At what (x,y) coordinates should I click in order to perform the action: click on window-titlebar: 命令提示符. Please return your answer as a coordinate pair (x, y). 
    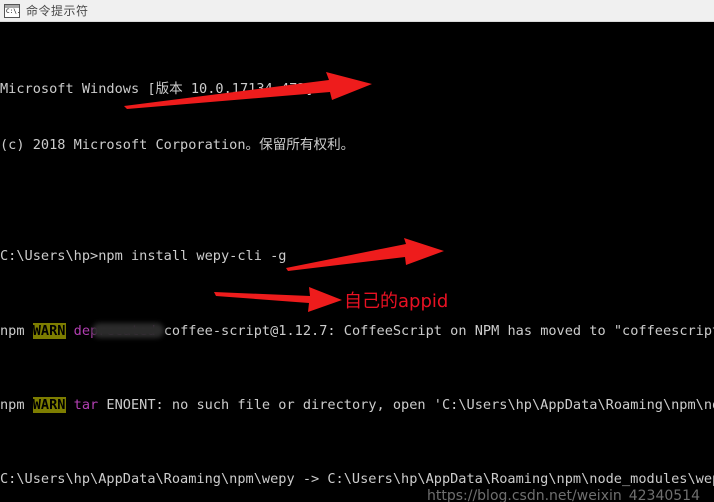
    Looking at the image, I should click on (357, 11).